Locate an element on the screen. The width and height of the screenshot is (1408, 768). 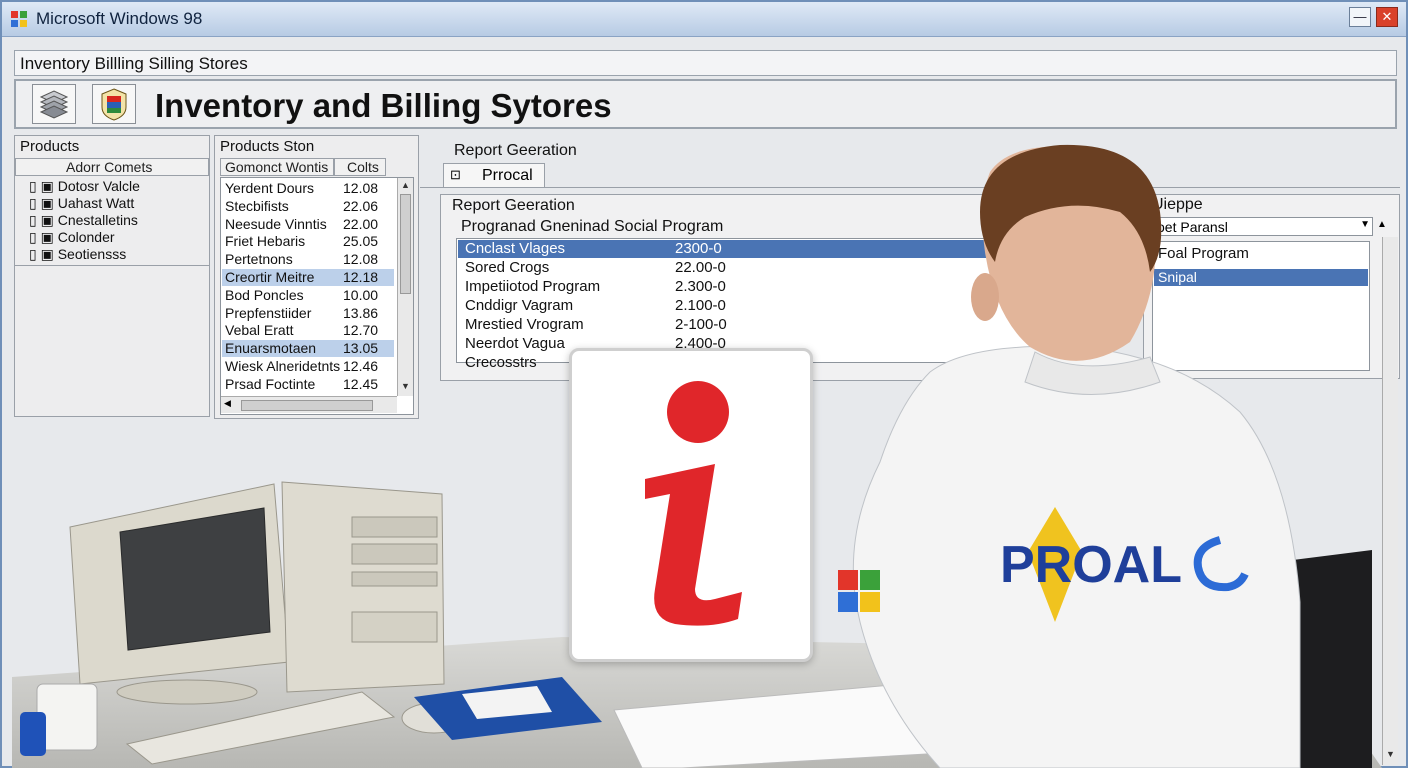
tree-item: ▯ ▣ Dotosr Valcle is located at coordinates (84, 186).